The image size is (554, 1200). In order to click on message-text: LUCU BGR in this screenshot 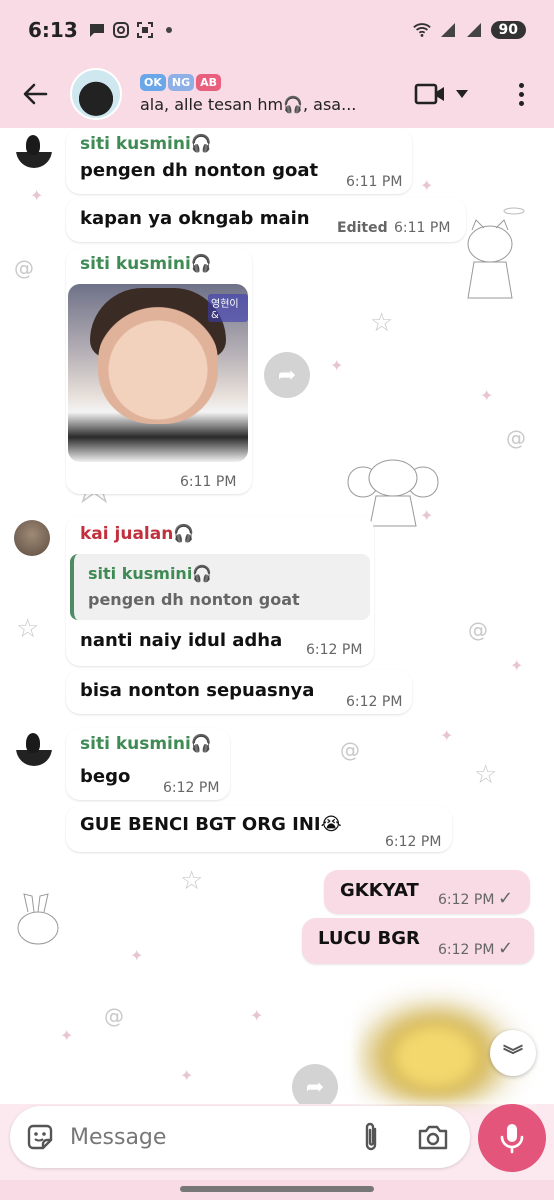, I will do `click(369, 938)`.